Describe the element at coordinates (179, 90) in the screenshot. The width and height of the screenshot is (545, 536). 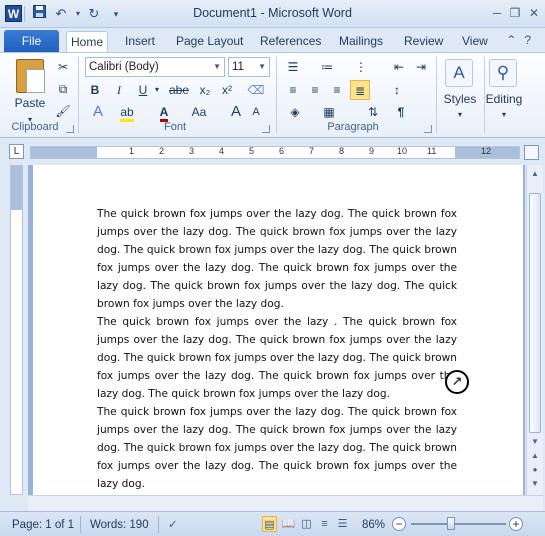
I see `strikethrough-button: abe` at that location.